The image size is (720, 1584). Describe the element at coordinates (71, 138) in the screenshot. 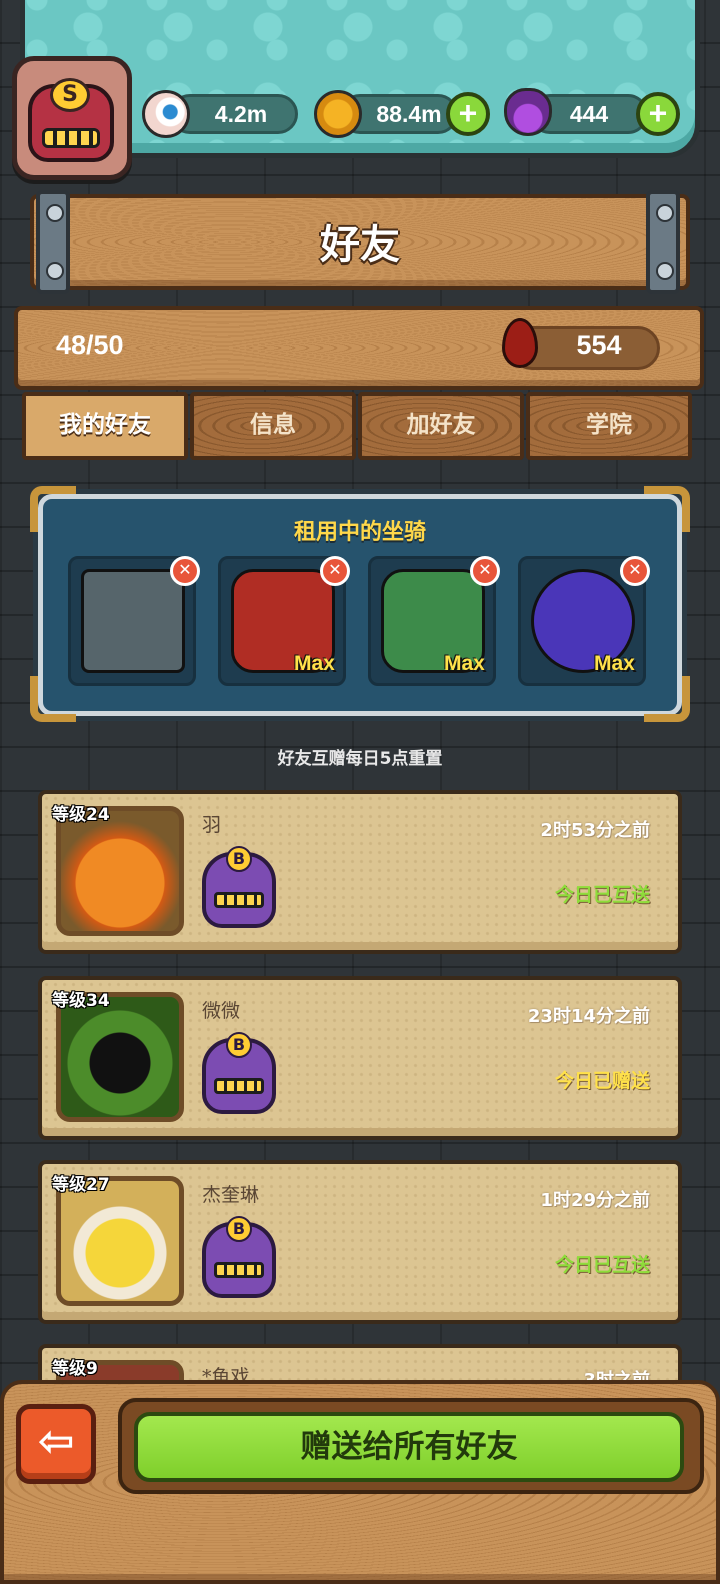

I see `avatar-teeth` at that location.